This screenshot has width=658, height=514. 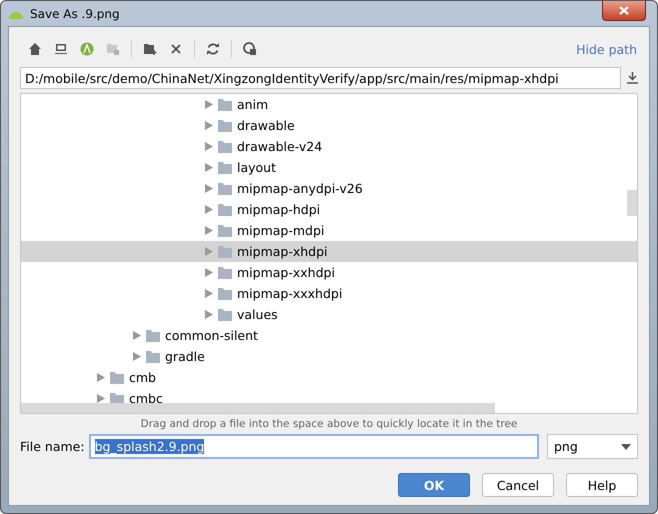 What do you see at coordinates (211, 335) in the screenshot?
I see `folder-name: common-silent` at bounding box center [211, 335].